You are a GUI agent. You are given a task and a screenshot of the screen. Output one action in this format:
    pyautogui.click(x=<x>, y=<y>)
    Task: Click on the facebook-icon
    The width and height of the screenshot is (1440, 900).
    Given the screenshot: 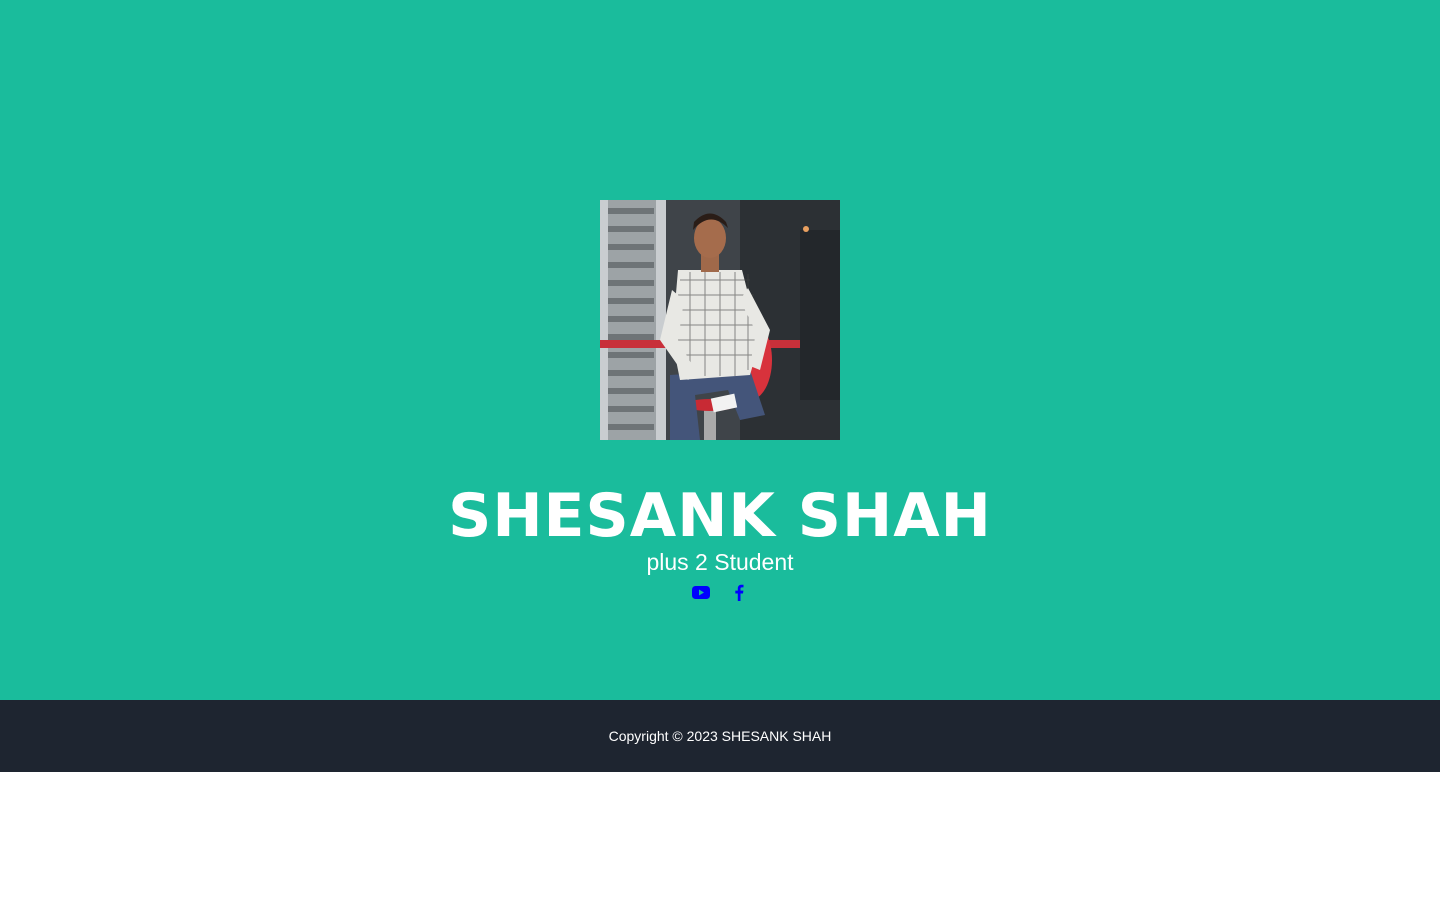 What is the action you would take?
    pyautogui.click(x=739, y=592)
    